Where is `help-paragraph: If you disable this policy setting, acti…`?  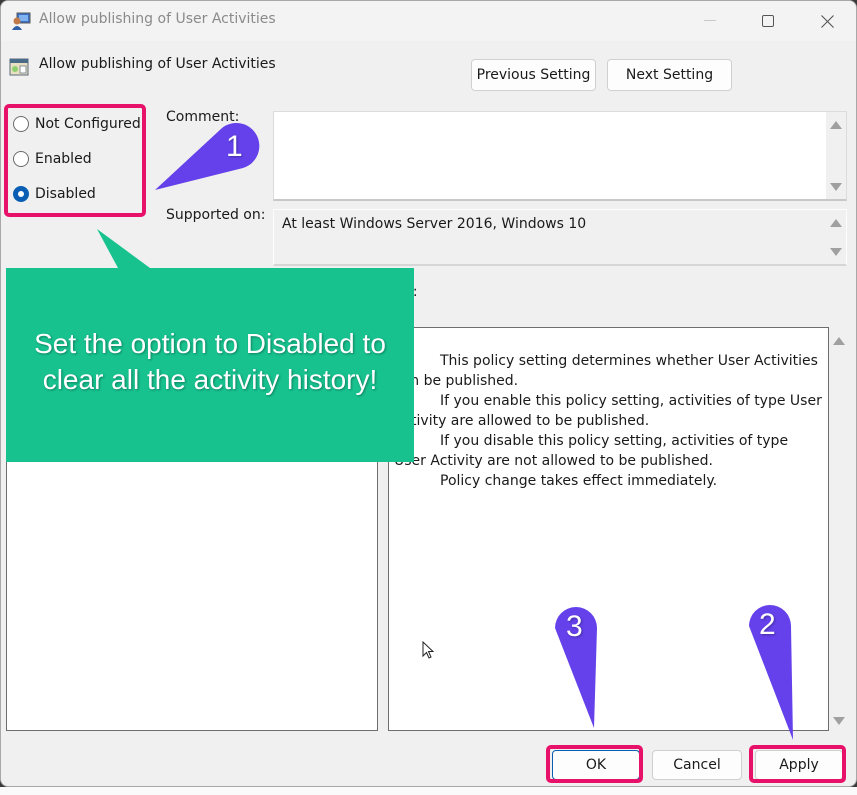
help-paragraph: If you disable this policy setting, acti… is located at coordinates (591, 451).